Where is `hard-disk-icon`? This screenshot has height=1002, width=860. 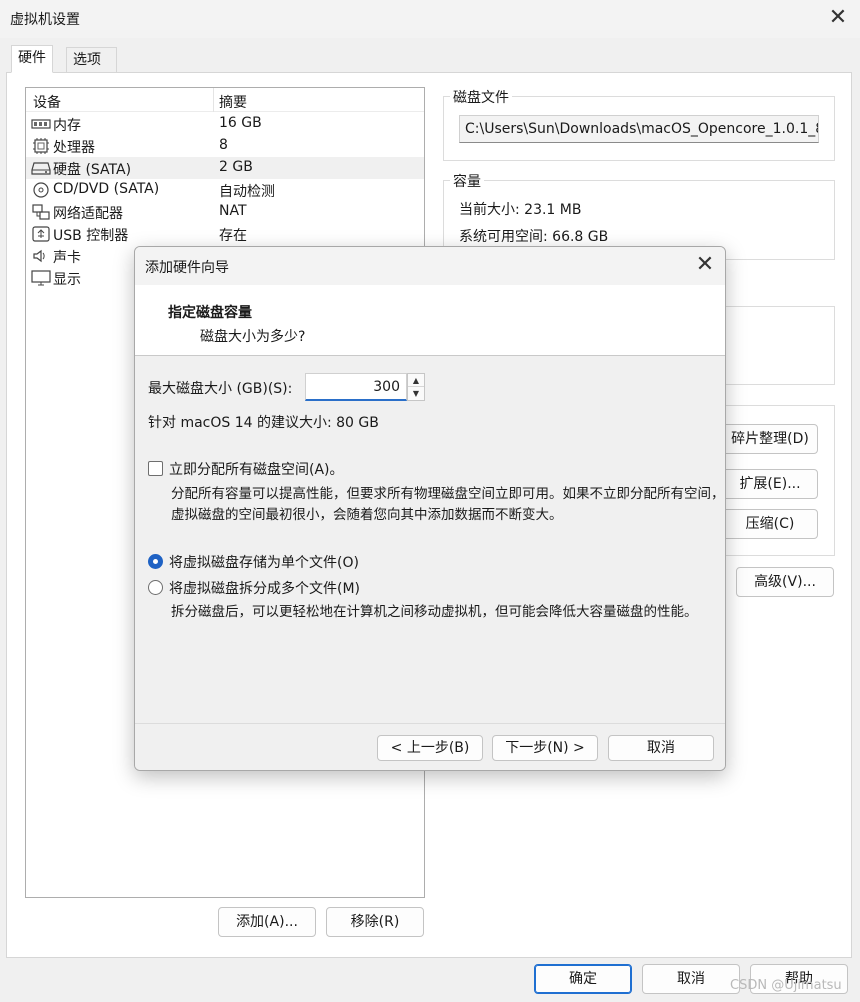 hard-disk-icon is located at coordinates (41, 168).